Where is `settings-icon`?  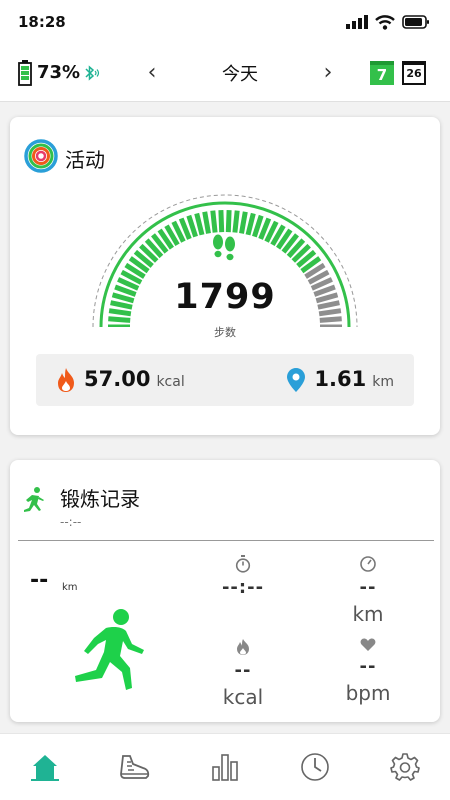 settings-icon is located at coordinates (405, 767).